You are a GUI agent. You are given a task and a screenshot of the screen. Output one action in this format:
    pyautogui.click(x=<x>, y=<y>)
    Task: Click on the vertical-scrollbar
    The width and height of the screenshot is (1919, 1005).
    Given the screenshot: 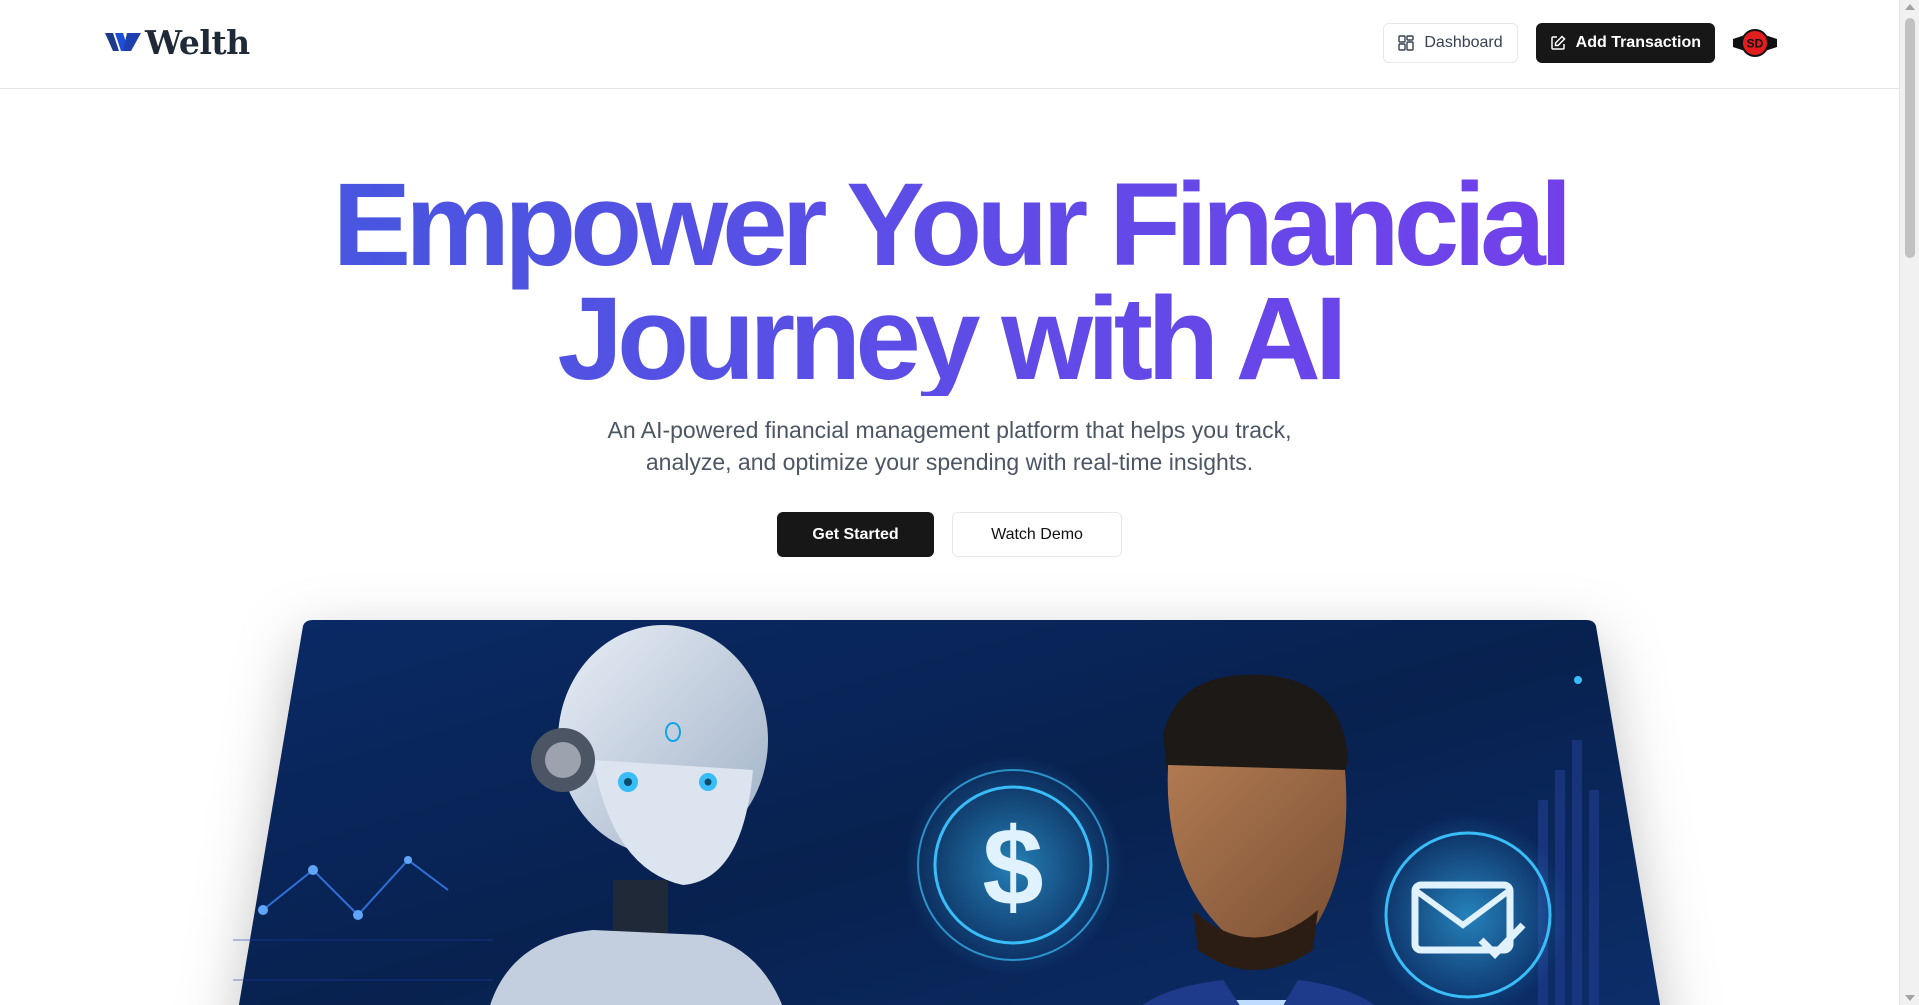 What is the action you would take?
    pyautogui.click(x=1909, y=502)
    